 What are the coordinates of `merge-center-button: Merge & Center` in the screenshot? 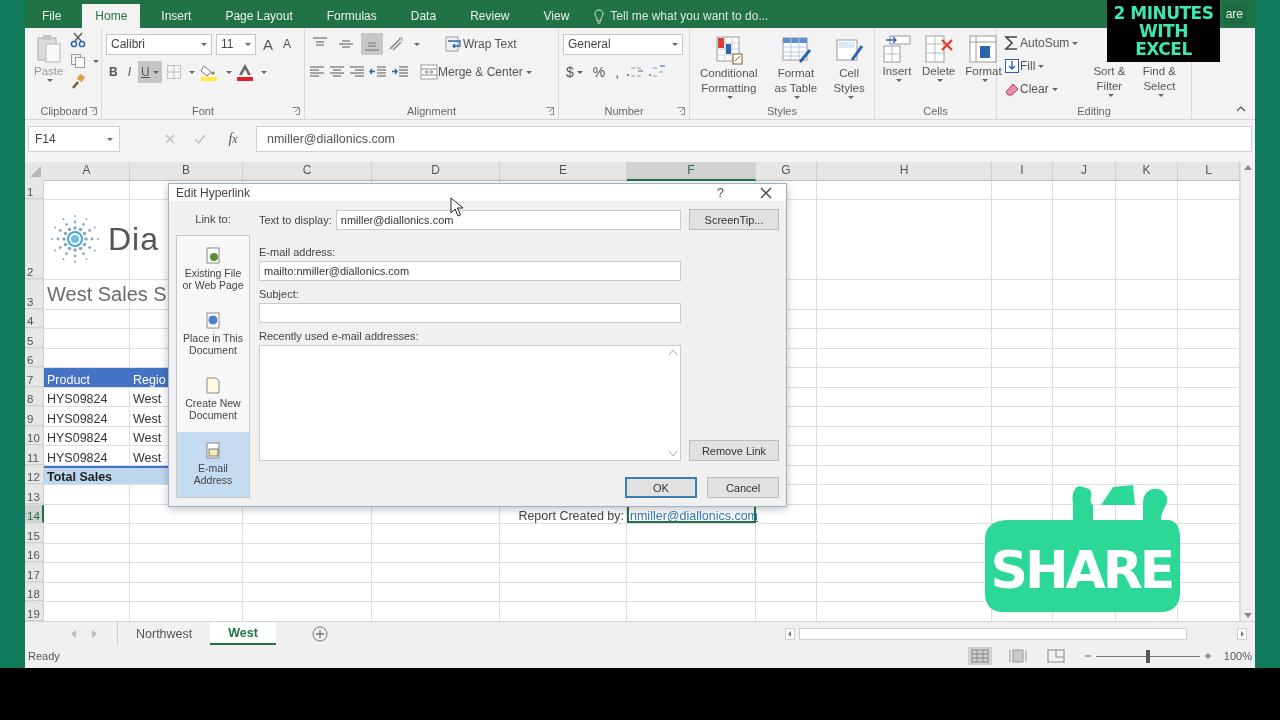 It's located at (476, 72).